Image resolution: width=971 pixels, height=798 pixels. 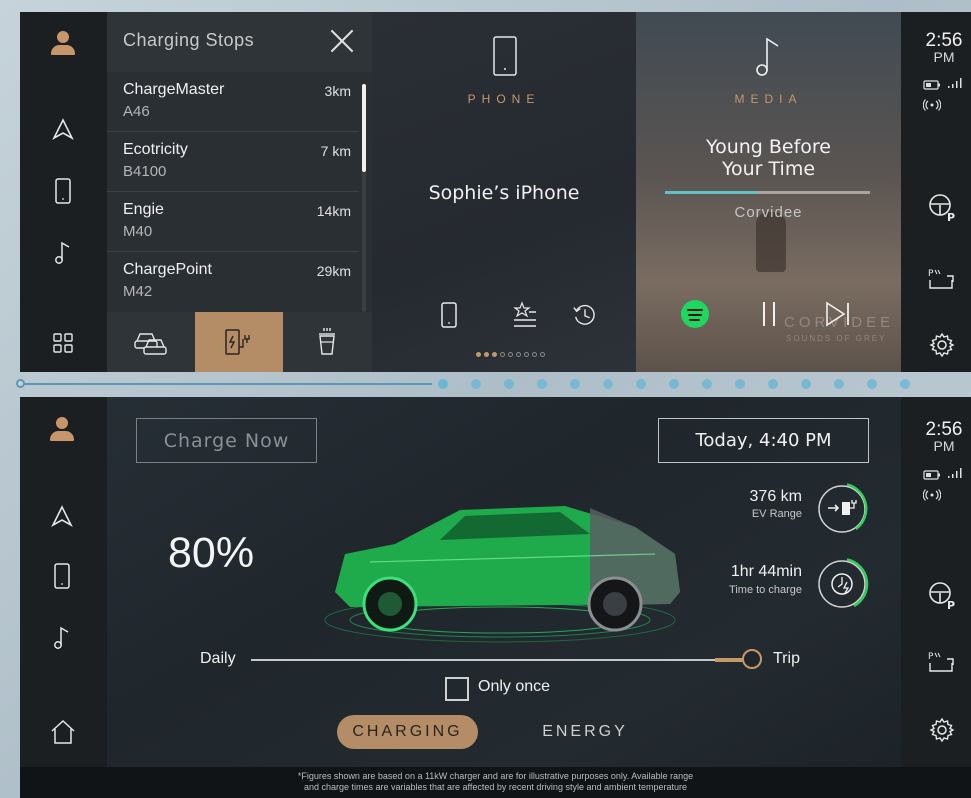 What do you see at coordinates (327, 342) in the screenshot?
I see `filter-tab-coffee` at bounding box center [327, 342].